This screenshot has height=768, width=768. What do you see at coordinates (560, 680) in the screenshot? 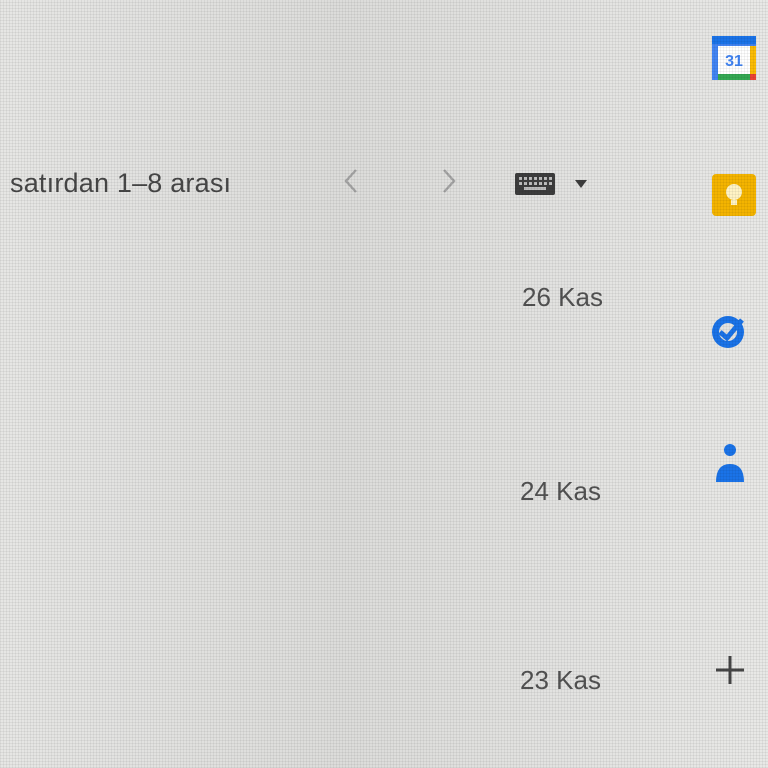
I see `email-date: 23 Kas` at bounding box center [560, 680].